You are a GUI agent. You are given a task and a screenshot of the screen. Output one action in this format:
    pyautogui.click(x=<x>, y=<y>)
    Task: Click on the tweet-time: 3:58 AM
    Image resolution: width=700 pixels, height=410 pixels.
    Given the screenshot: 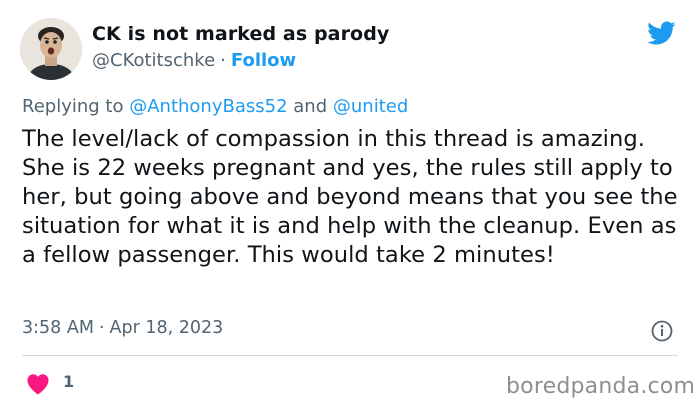 What is the action you would take?
    pyautogui.click(x=58, y=328)
    